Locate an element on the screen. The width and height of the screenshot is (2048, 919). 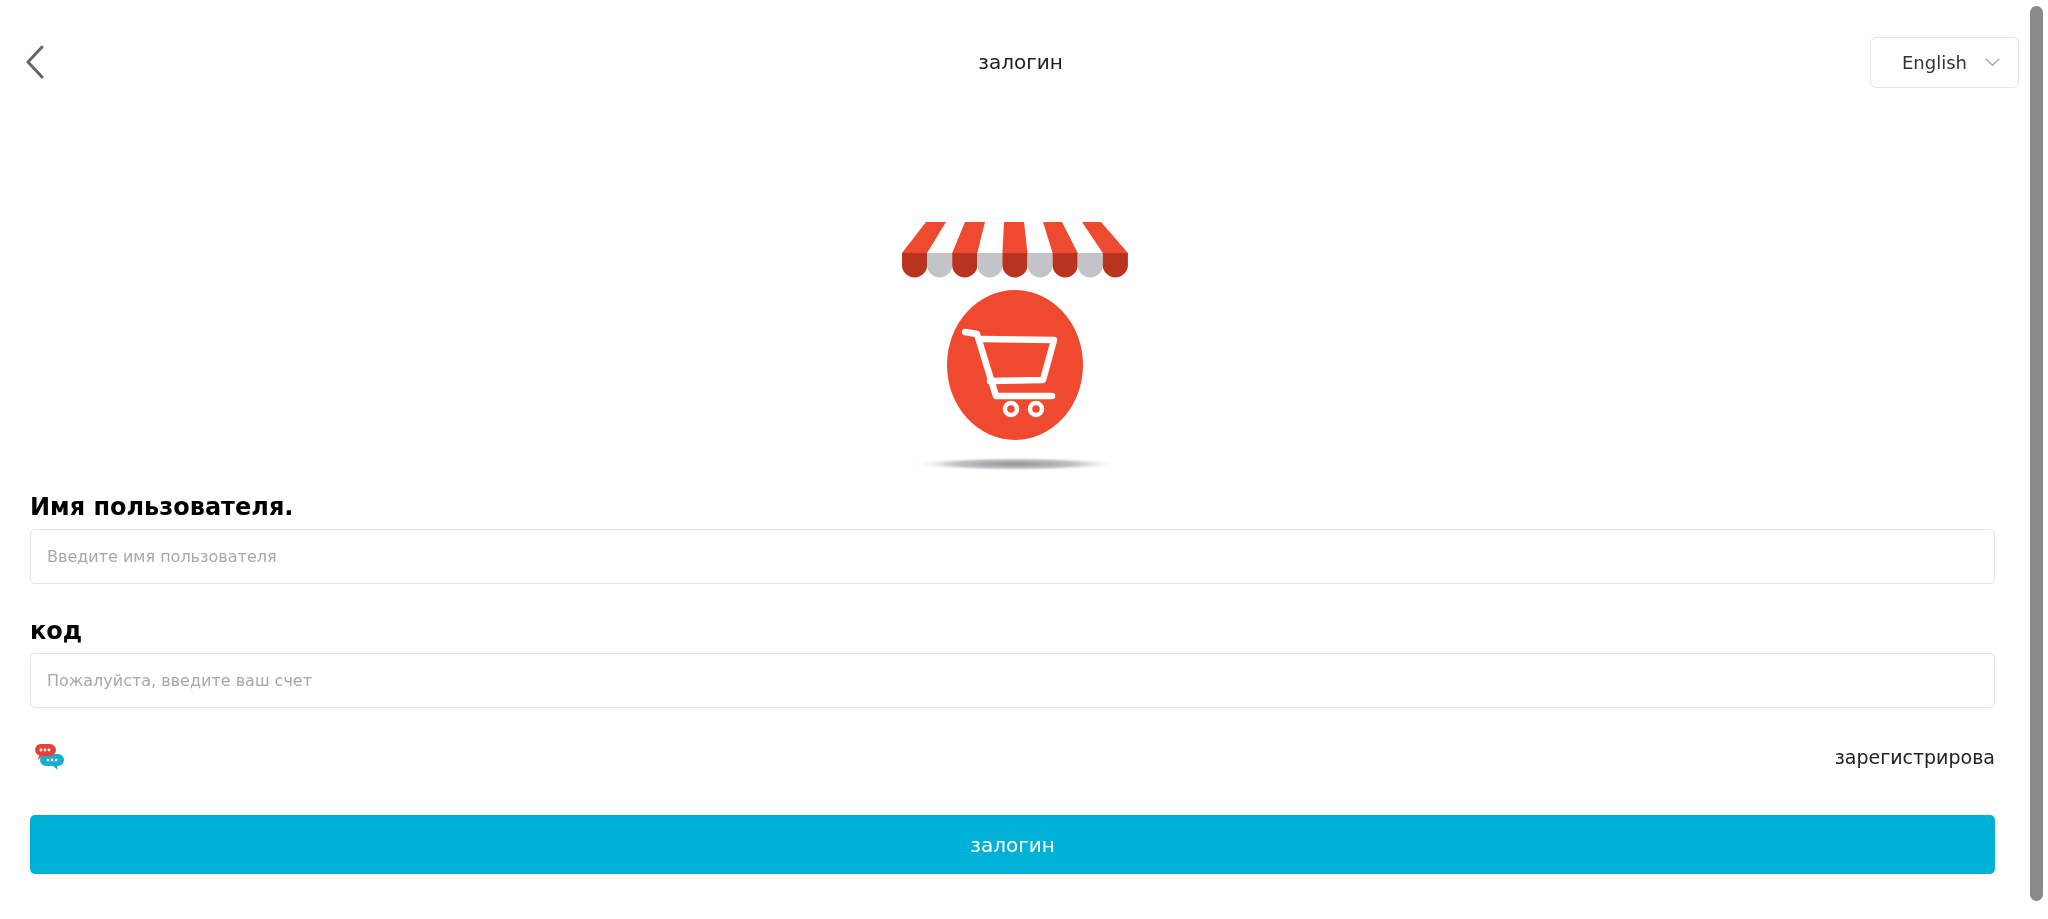
language-select: English is located at coordinates (1944, 62).